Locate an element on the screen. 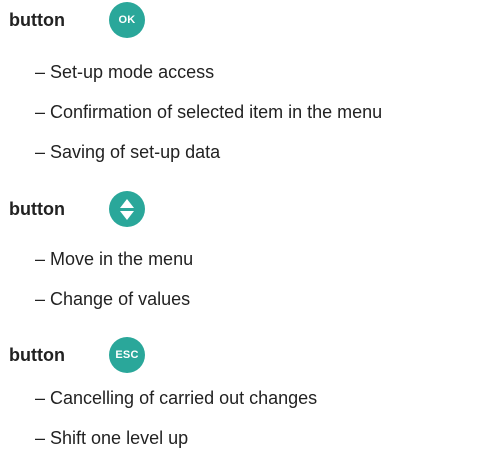 The image size is (501, 473). ok-label: OK is located at coordinates (127, 20).